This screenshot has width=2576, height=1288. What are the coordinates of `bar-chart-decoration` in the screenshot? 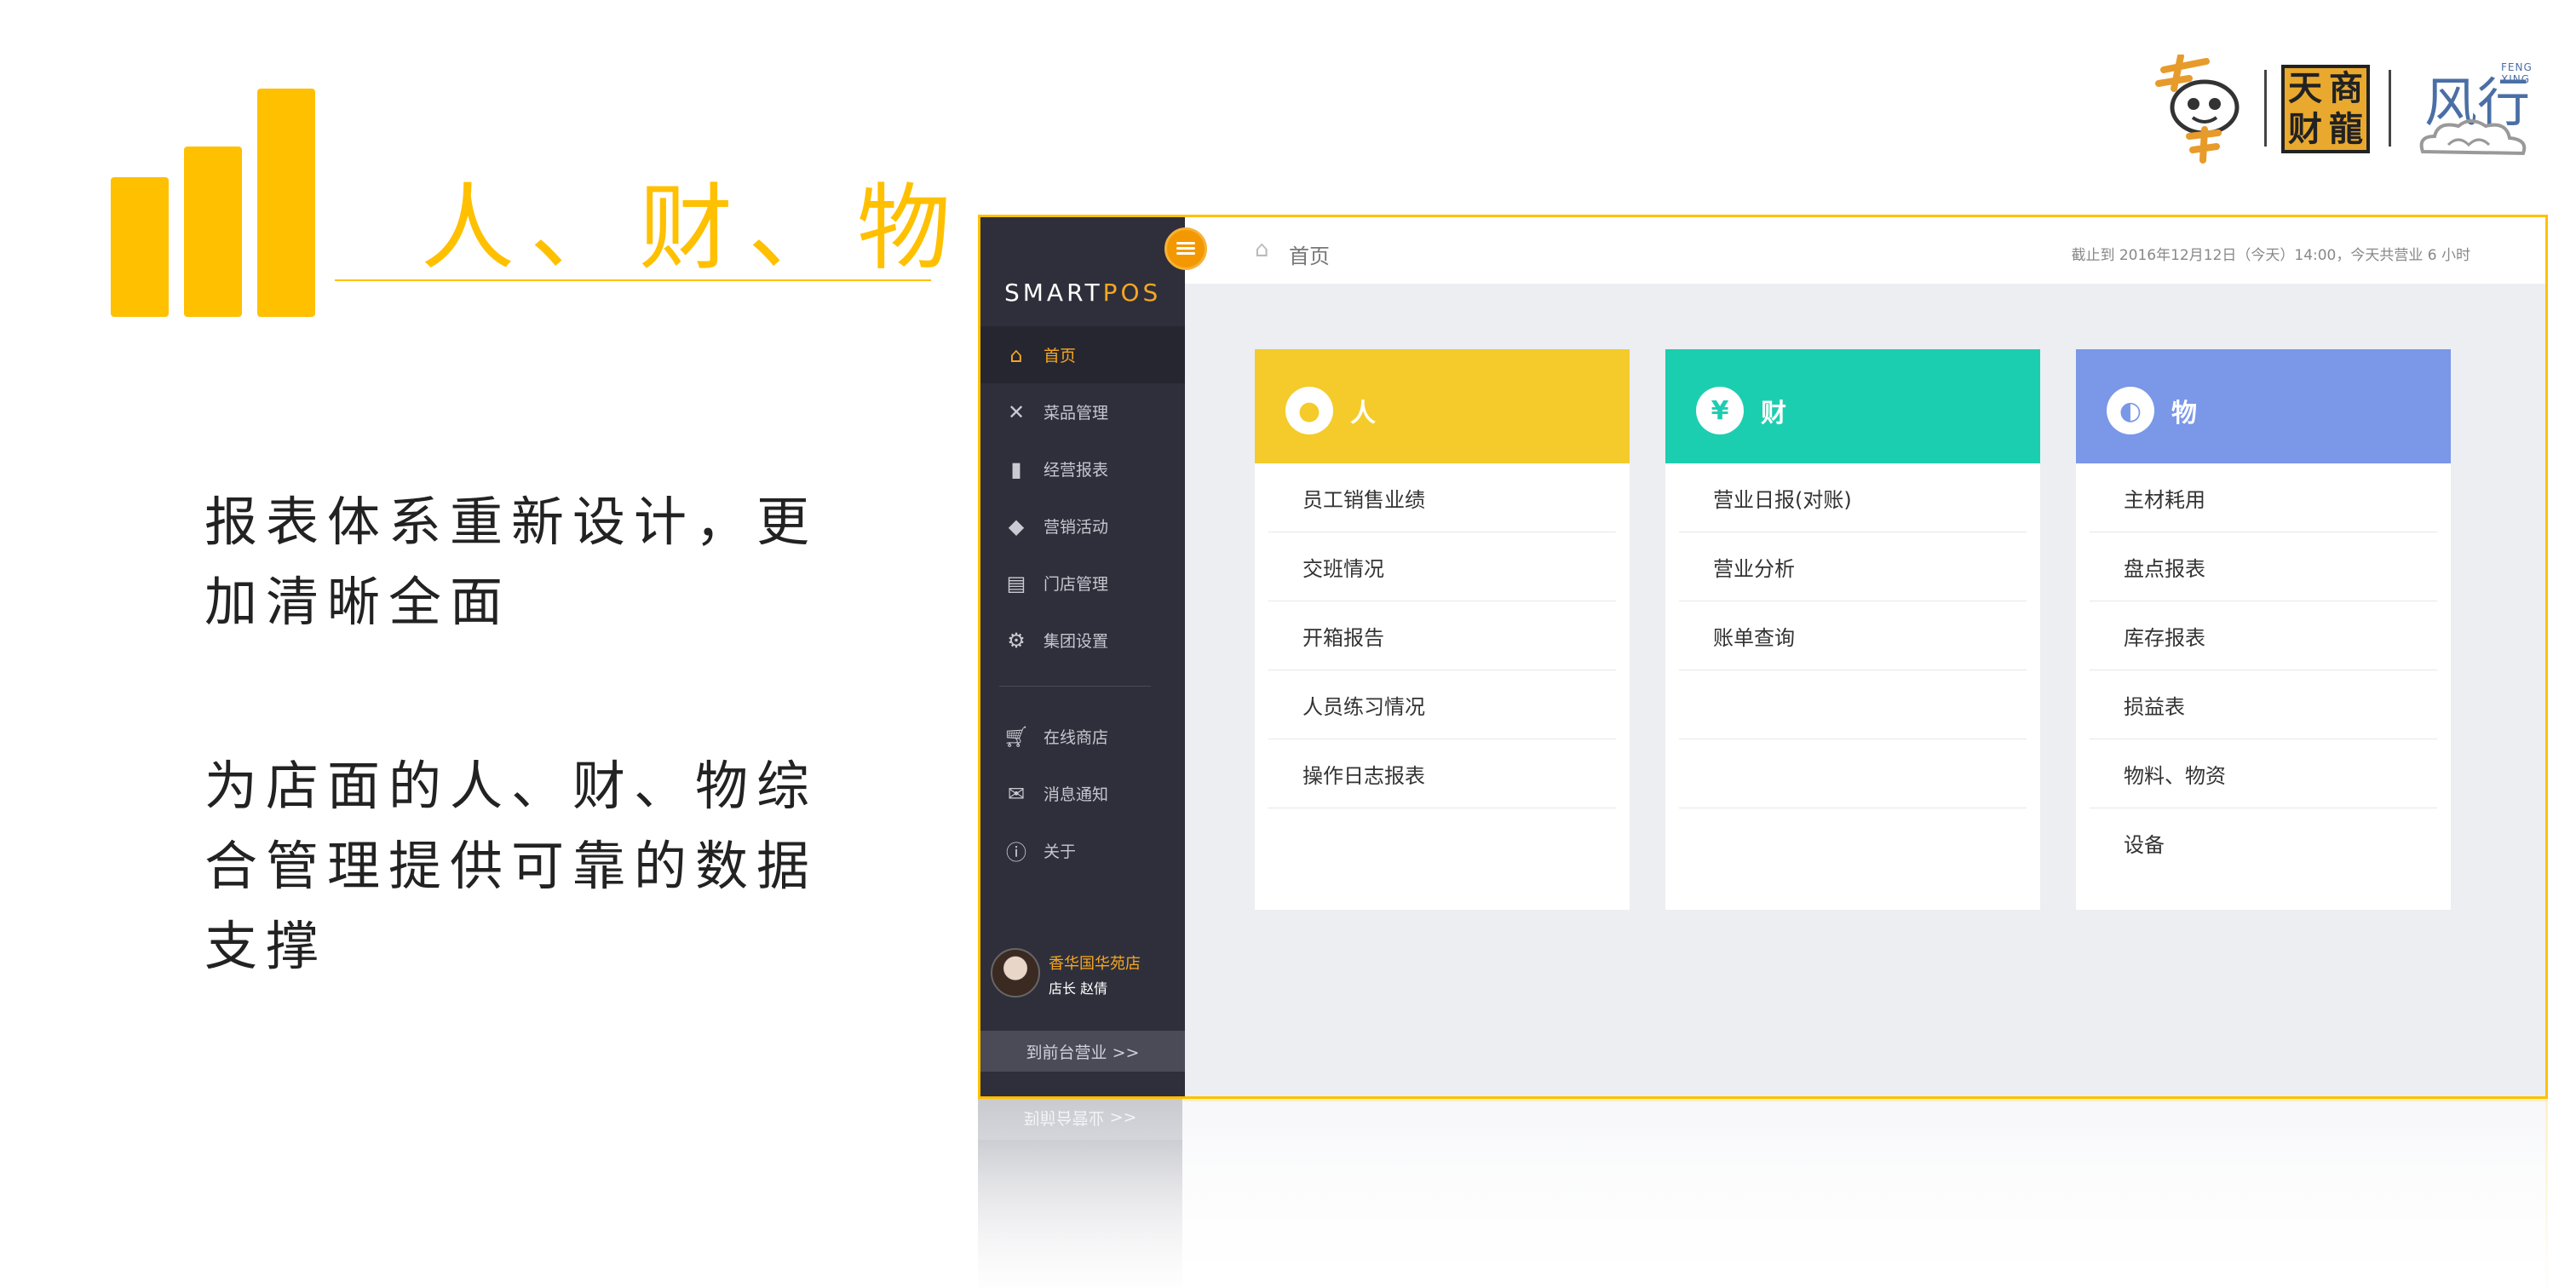 It's located at (213, 203).